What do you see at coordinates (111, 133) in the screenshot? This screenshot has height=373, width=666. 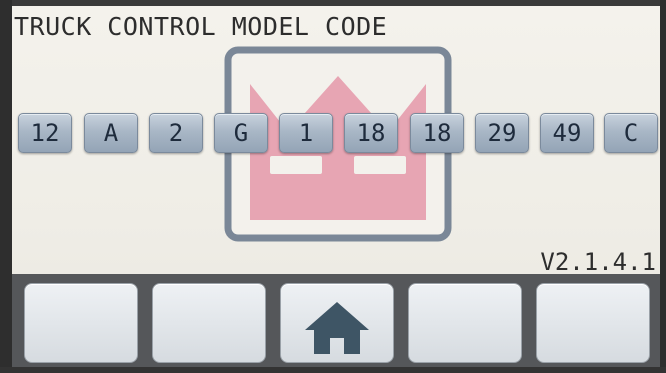 I see `model-code-chip: A` at bounding box center [111, 133].